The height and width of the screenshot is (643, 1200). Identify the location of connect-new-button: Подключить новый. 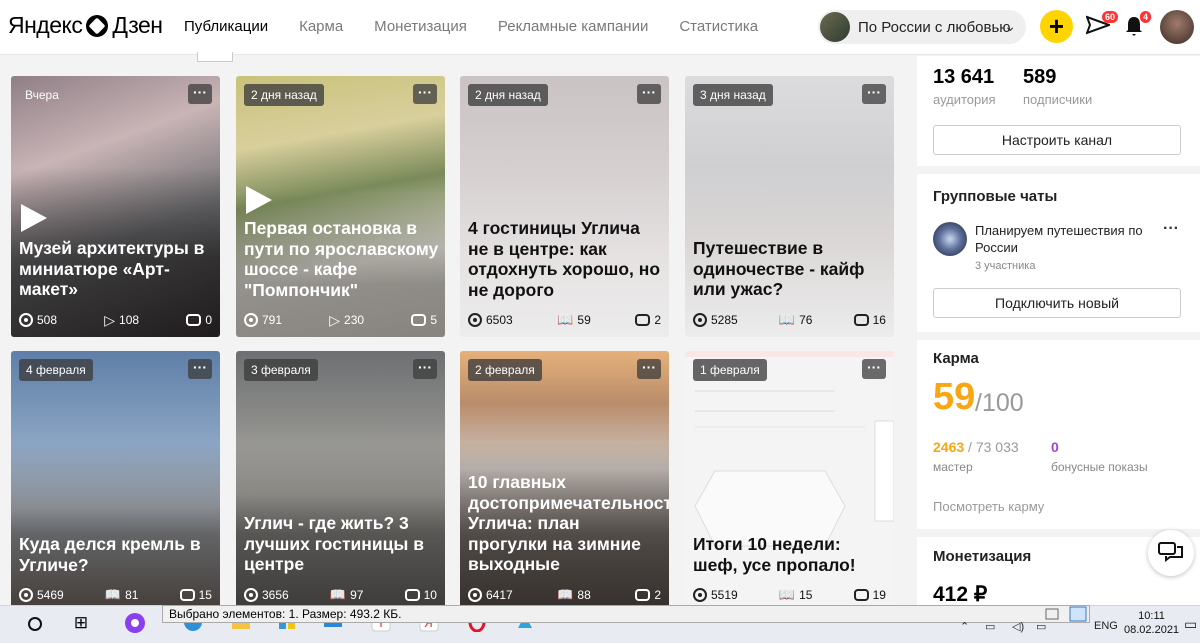
(1057, 303).